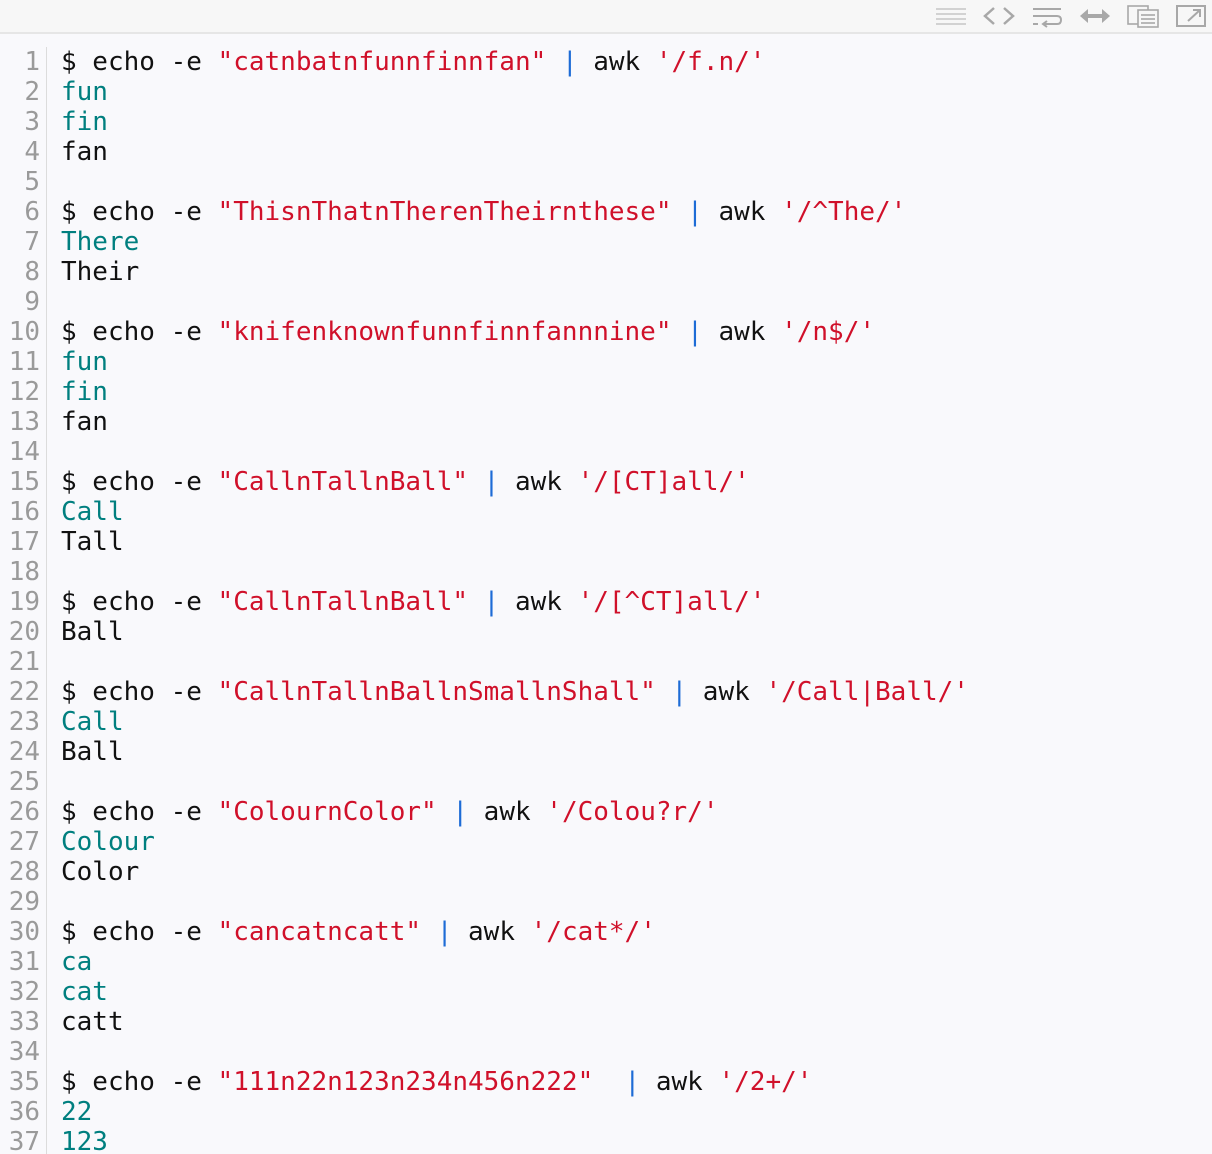 The height and width of the screenshot is (1154, 1212). I want to click on line-content: fan, so click(84, 422).